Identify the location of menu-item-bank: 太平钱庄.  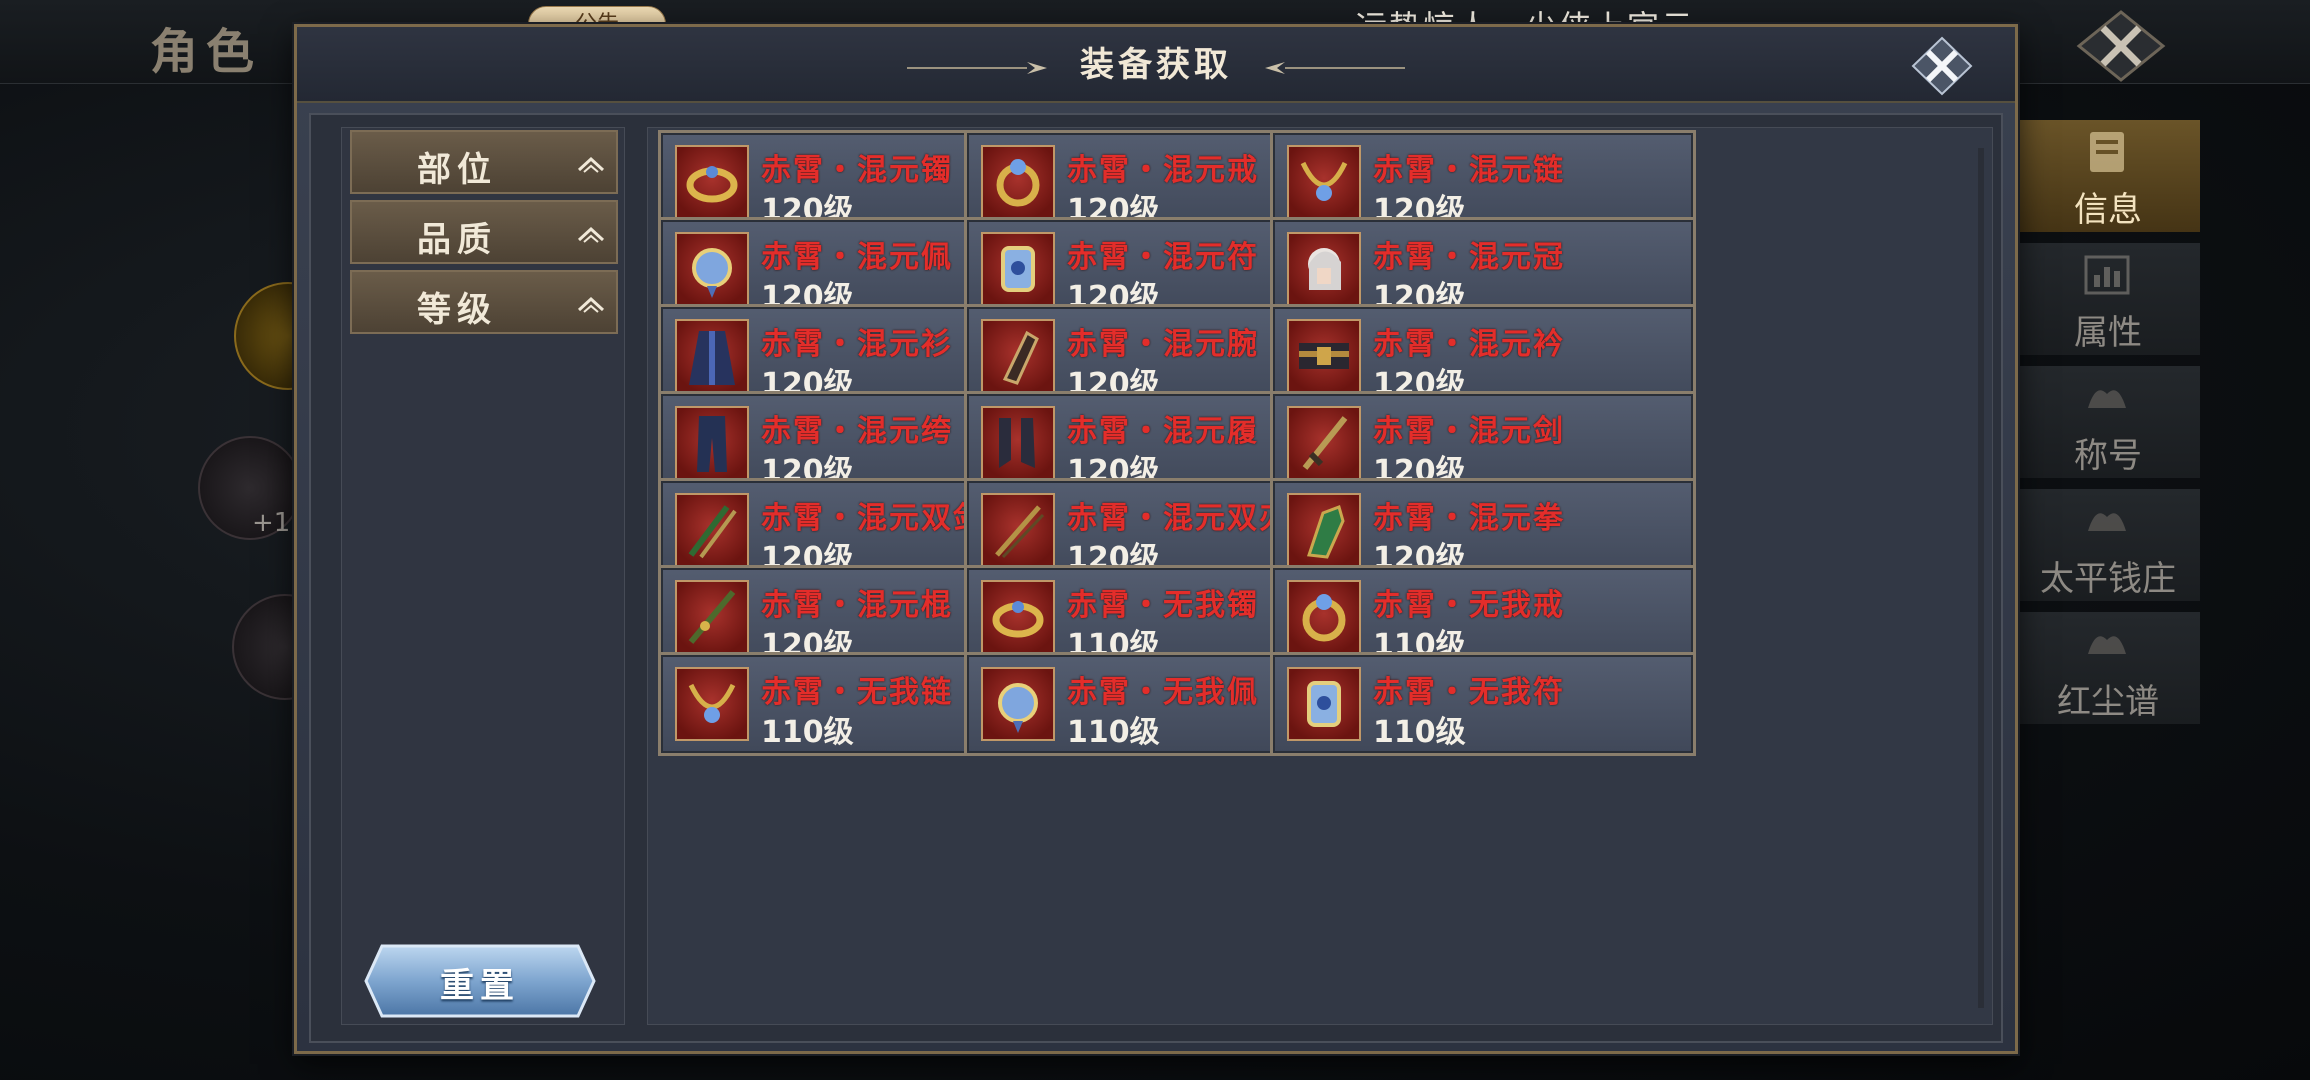
(2106, 545).